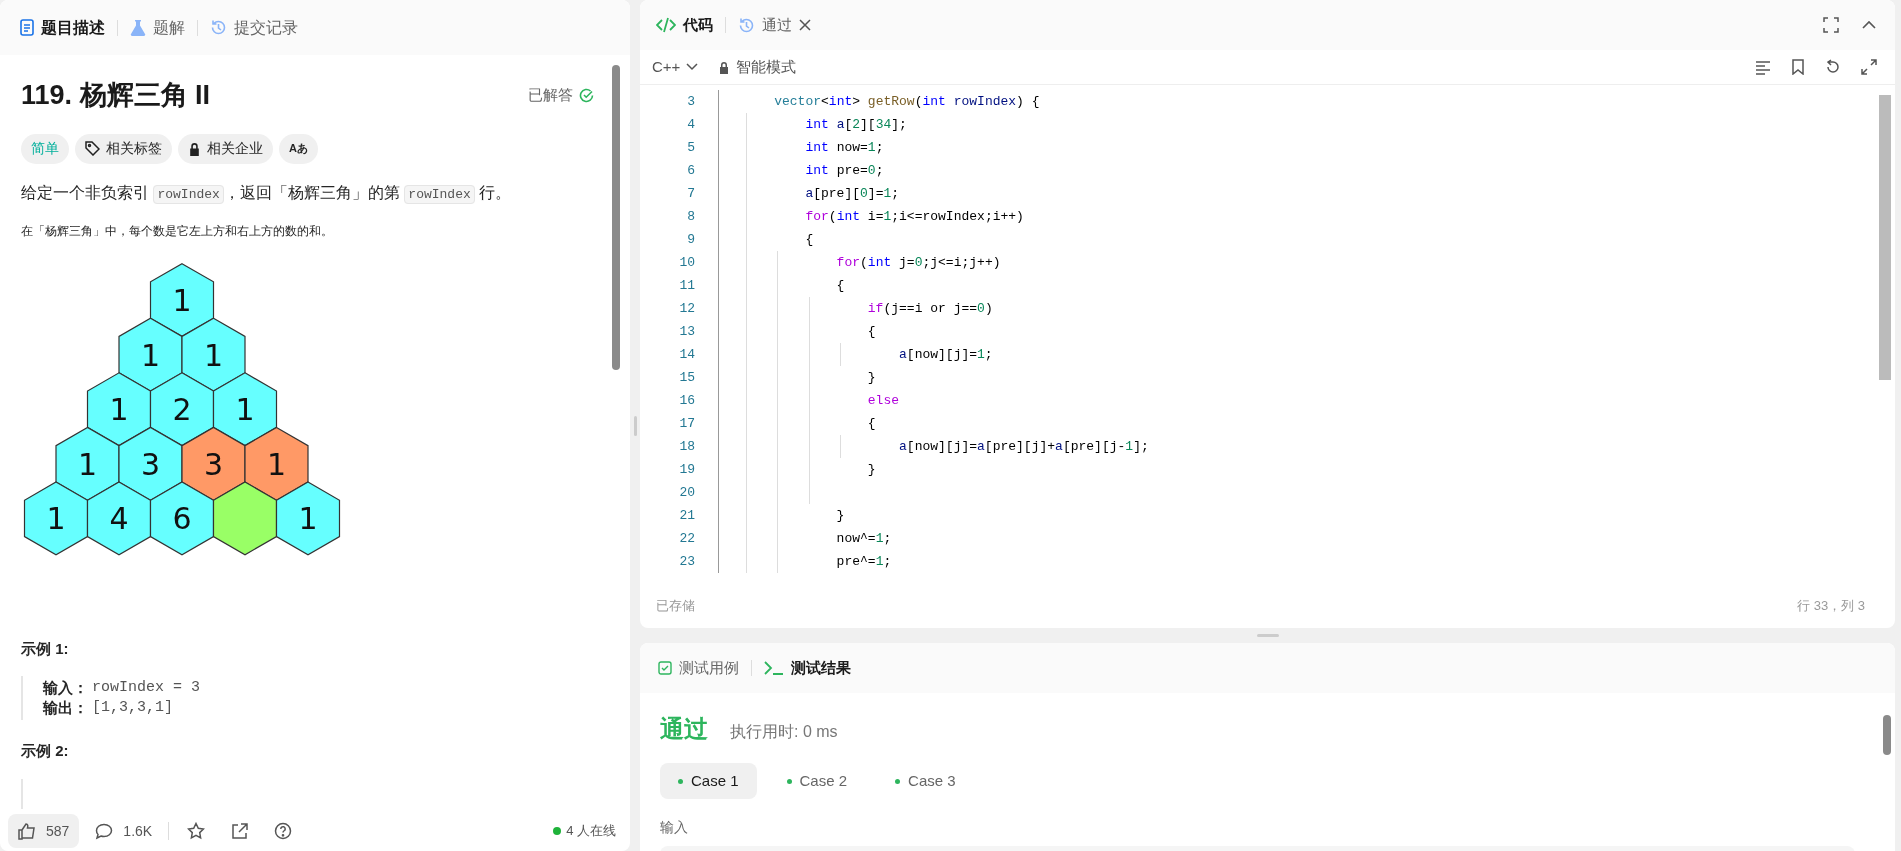  What do you see at coordinates (687, 308) in the screenshot?
I see `line-number: 12` at bounding box center [687, 308].